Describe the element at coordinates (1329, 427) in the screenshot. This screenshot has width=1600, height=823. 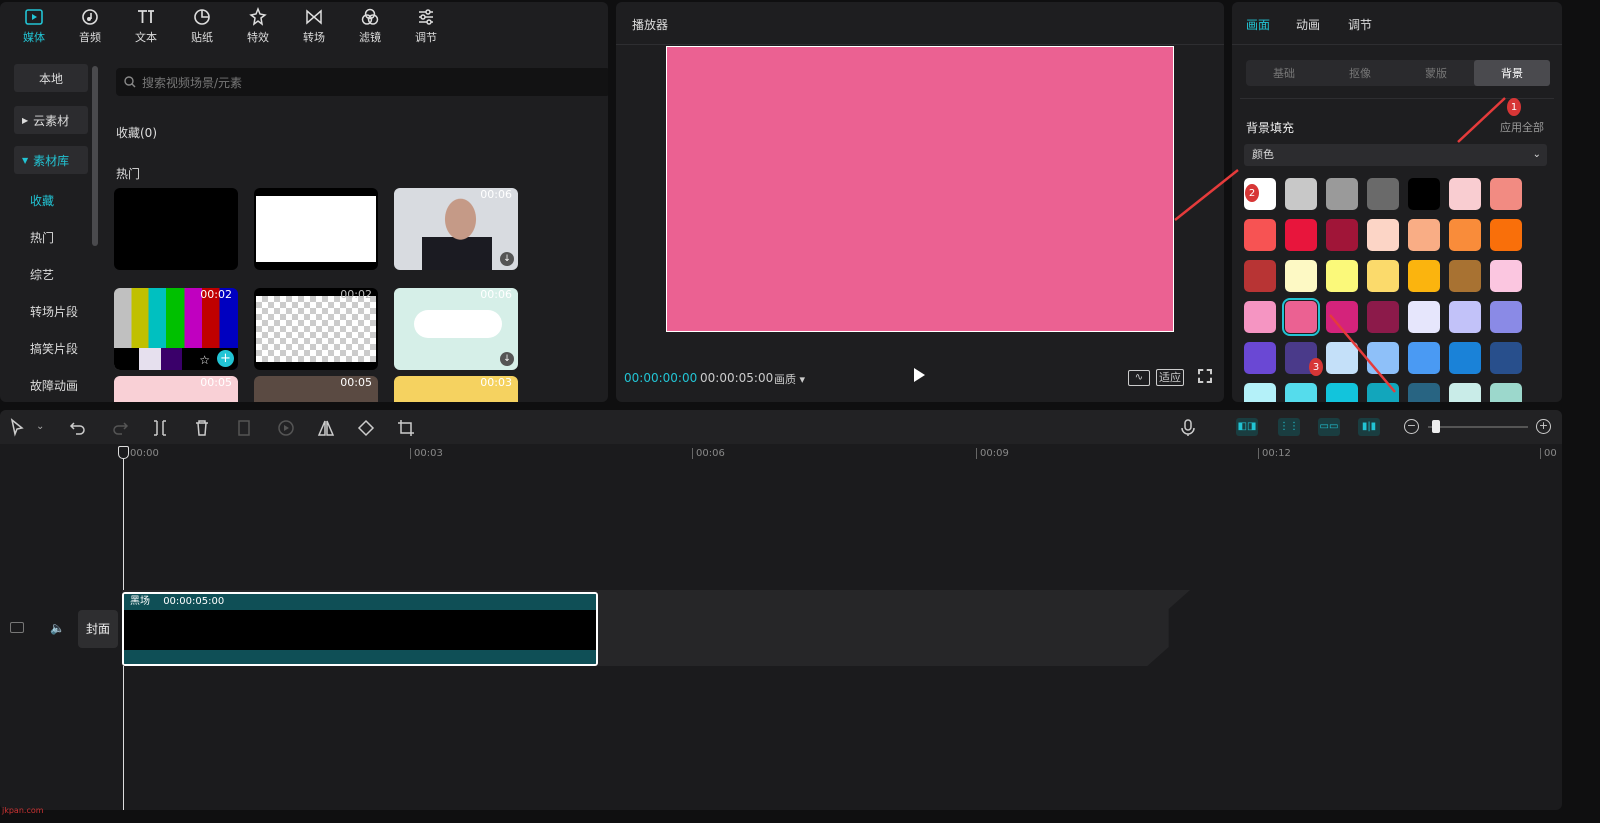
I see `linkage-icon: ▭▭` at that location.